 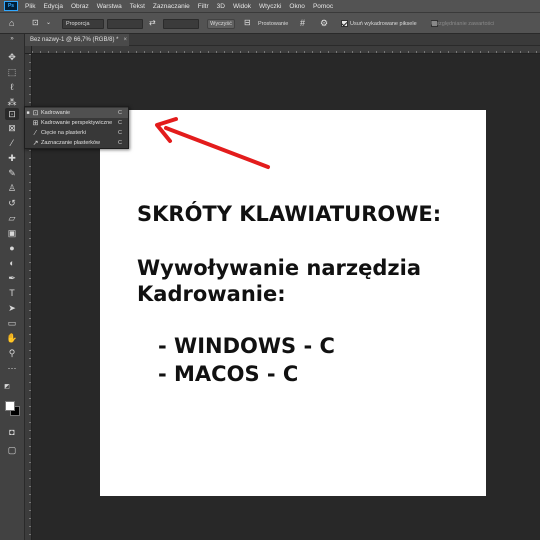 I want to click on canvas-heading: SKRÓTY KLAWIATUROWE:, so click(x=289, y=214).